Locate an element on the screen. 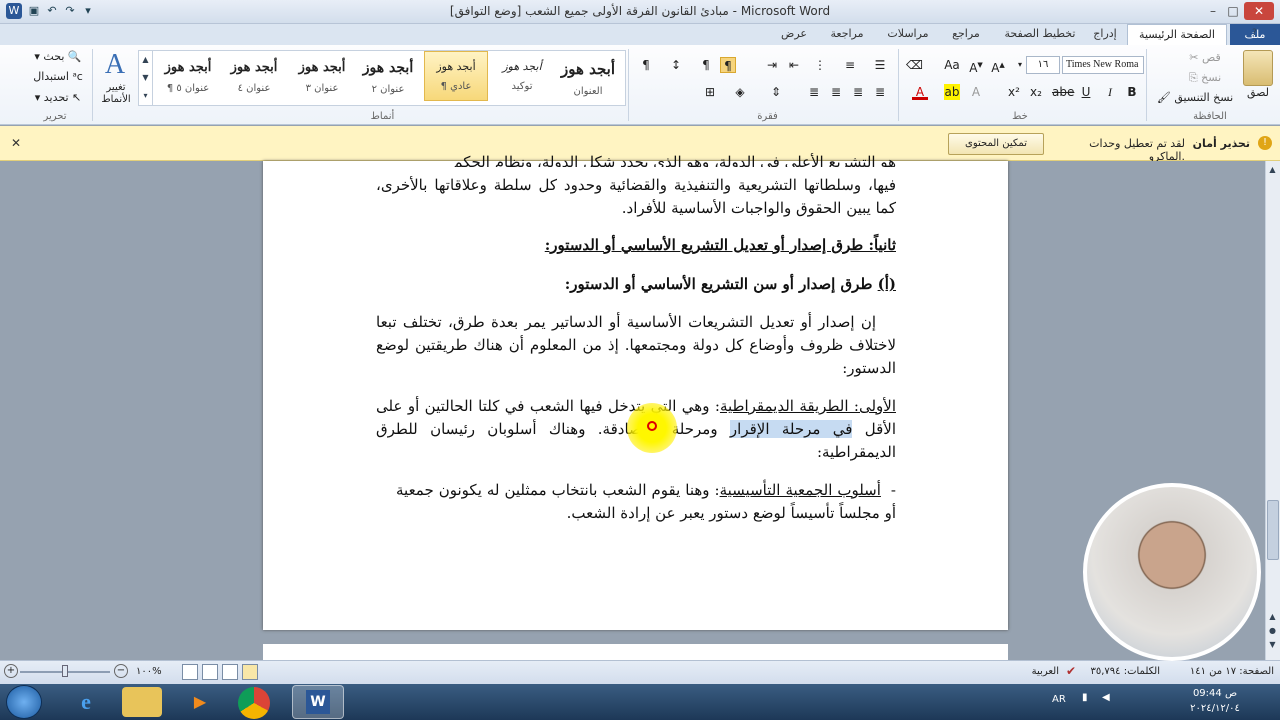 Image resolution: width=1280 pixels, height=720 pixels. enable-content-button: تمكين المحتوى is located at coordinates (996, 144).